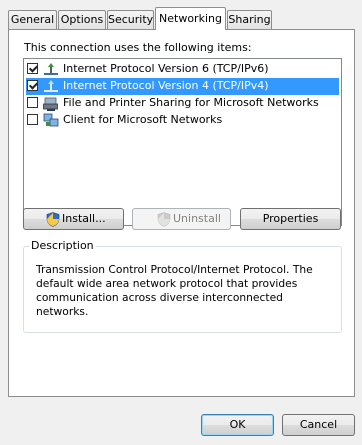 This screenshot has height=445, width=362. Describe the element at coordinates (237, 425) in the screenshot. I see `ok-button: OK` at that location.